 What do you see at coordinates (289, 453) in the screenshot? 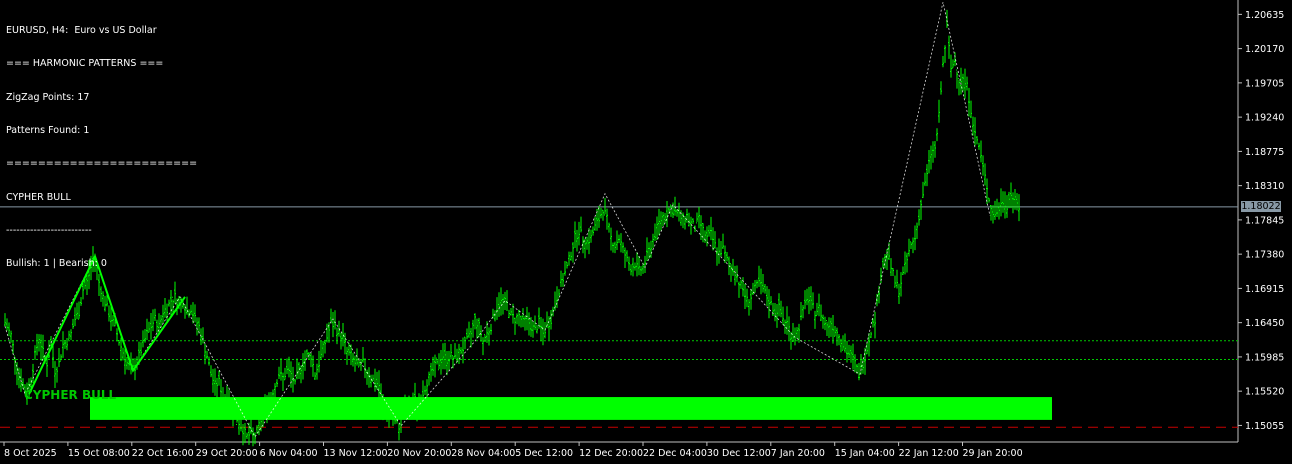
I see `x-tick-label: 6 Nov 04:00` at bounding box center [289, 453].